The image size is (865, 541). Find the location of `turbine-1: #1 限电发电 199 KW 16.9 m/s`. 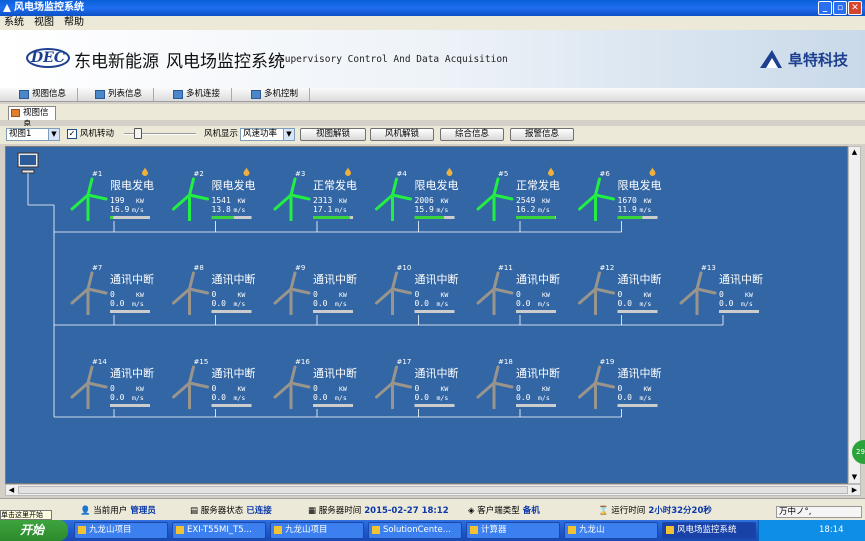

turbine-1: #1 限电发电 199 KW 16.9 m/s is located at coordinates (112, 194).